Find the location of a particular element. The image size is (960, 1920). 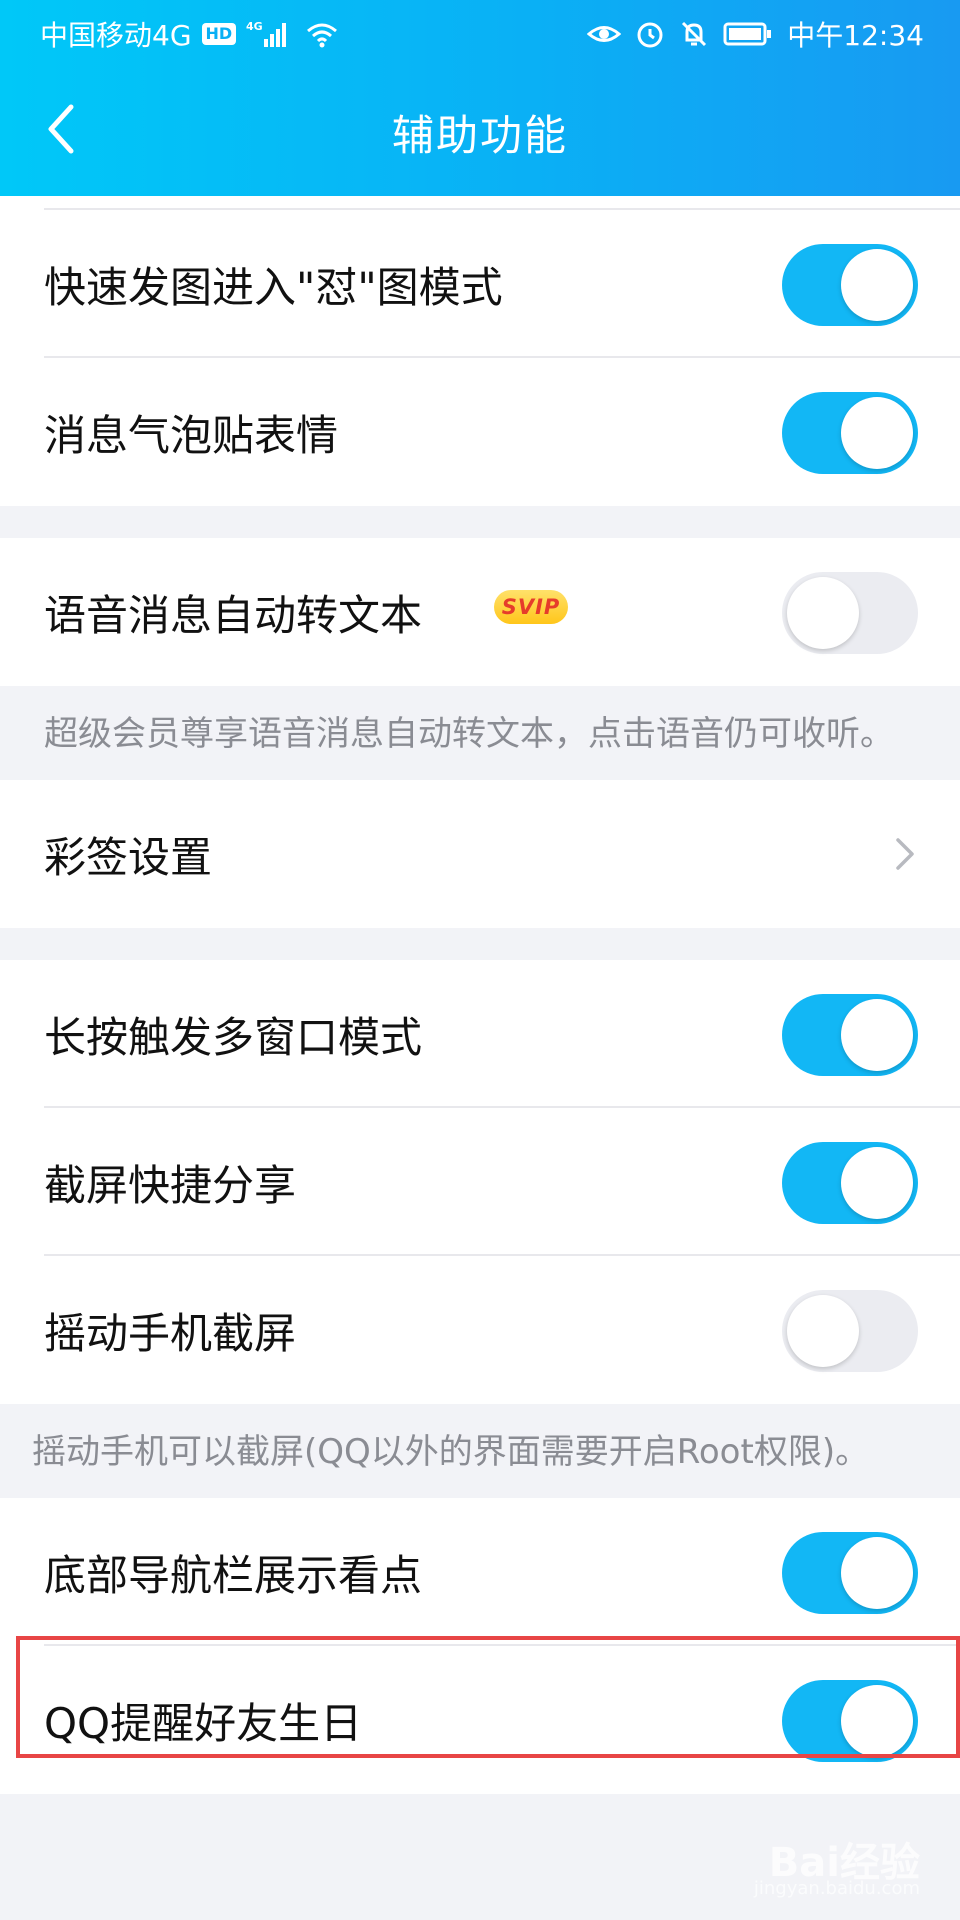

header: 中国移动4G HD 4G 中午12:34 辅助功能 is located at coordinates (480, 98).